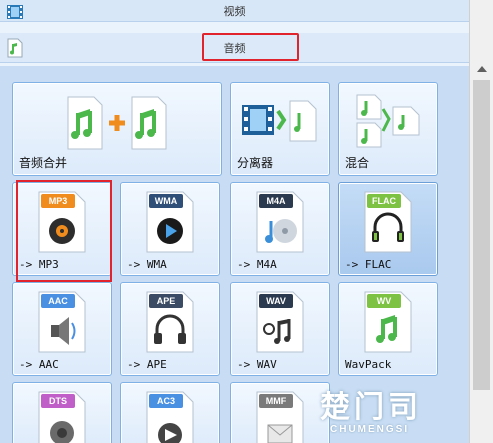 The width and height of the screenshot is (493, 443). I want to click on tool-splitter: 分离器, so click(280, 129).